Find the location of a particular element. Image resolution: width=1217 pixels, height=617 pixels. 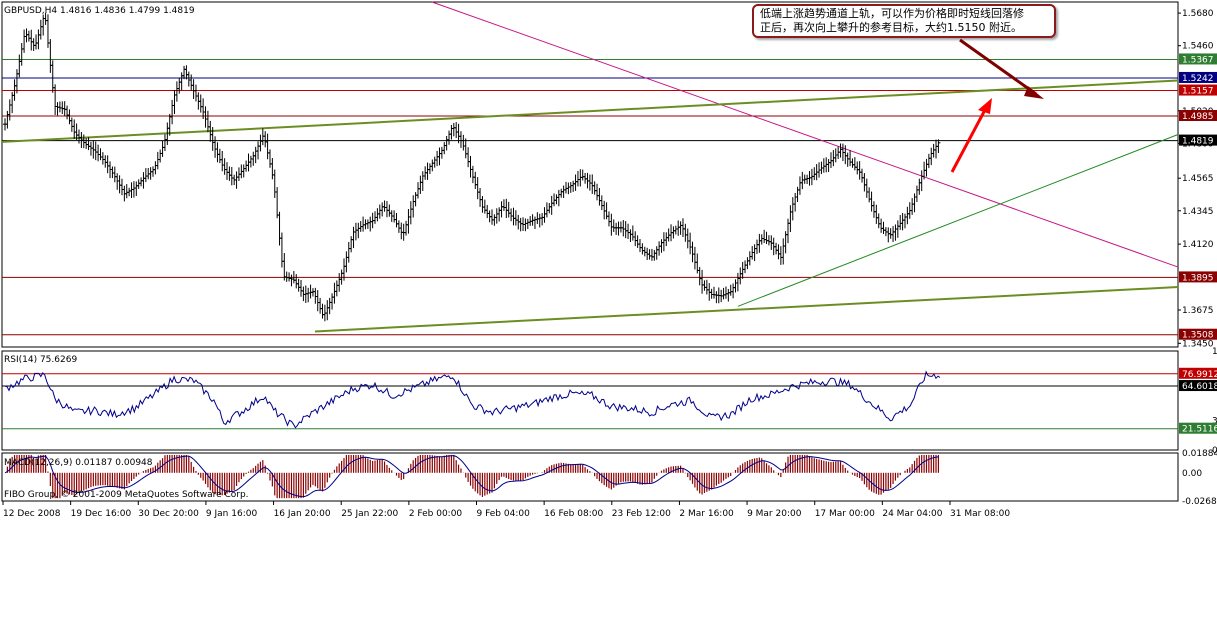

rsi-header: RSI(14) 75.6269 is located at coordinates (40, 360).